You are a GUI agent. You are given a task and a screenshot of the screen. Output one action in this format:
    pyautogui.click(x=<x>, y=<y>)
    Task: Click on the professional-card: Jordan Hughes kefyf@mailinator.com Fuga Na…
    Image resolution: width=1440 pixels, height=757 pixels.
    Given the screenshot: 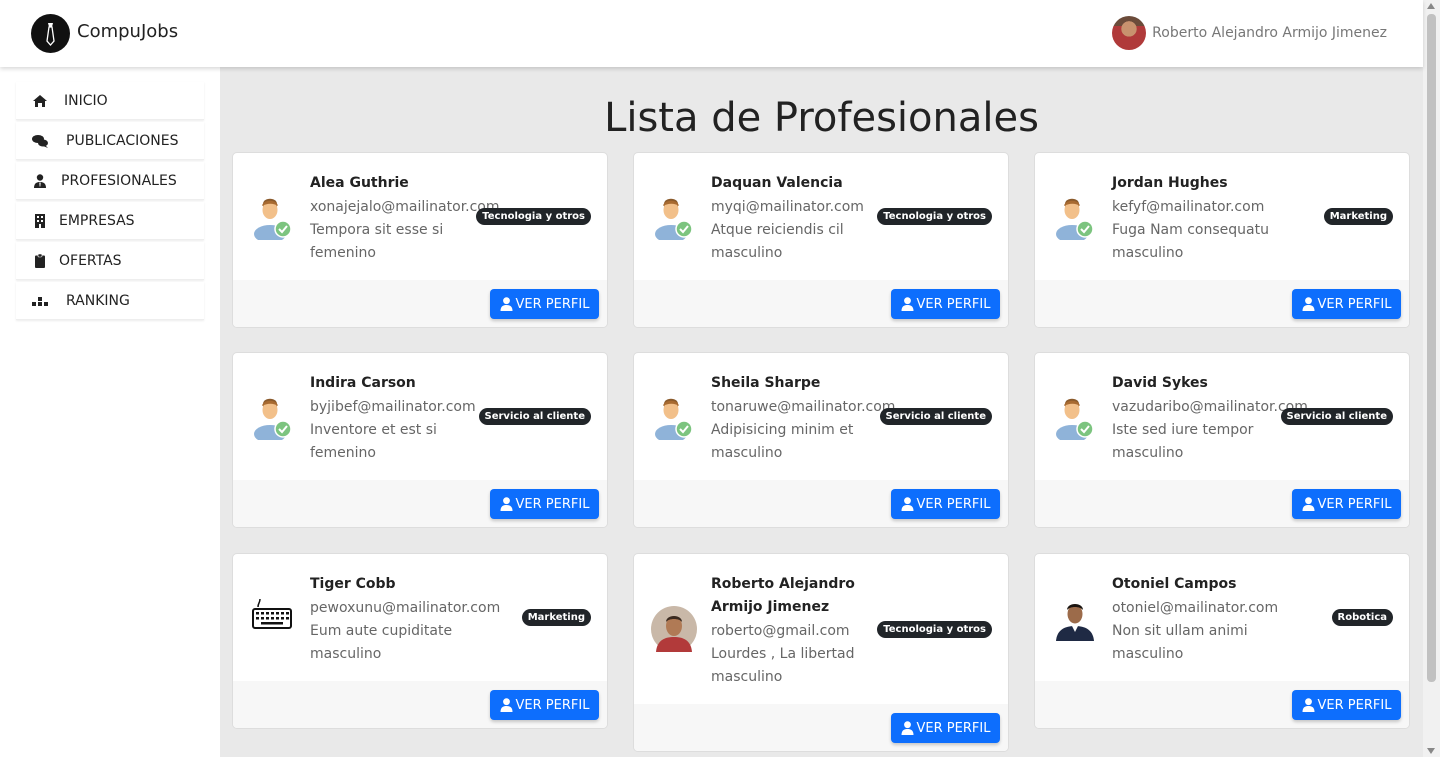 What is the action you would take?
    pyautogui.click(x=1222, y=240)
    